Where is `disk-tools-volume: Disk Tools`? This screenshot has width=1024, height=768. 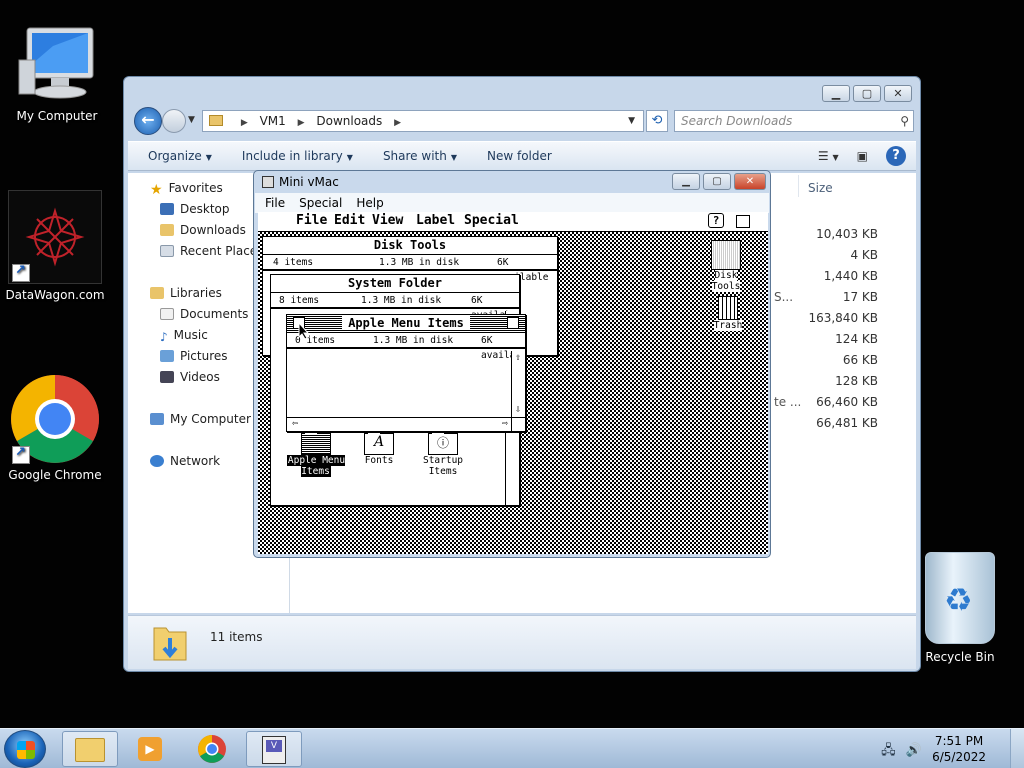 disk-tools-volume: Disk Tools is located at coordinates (726, 266).